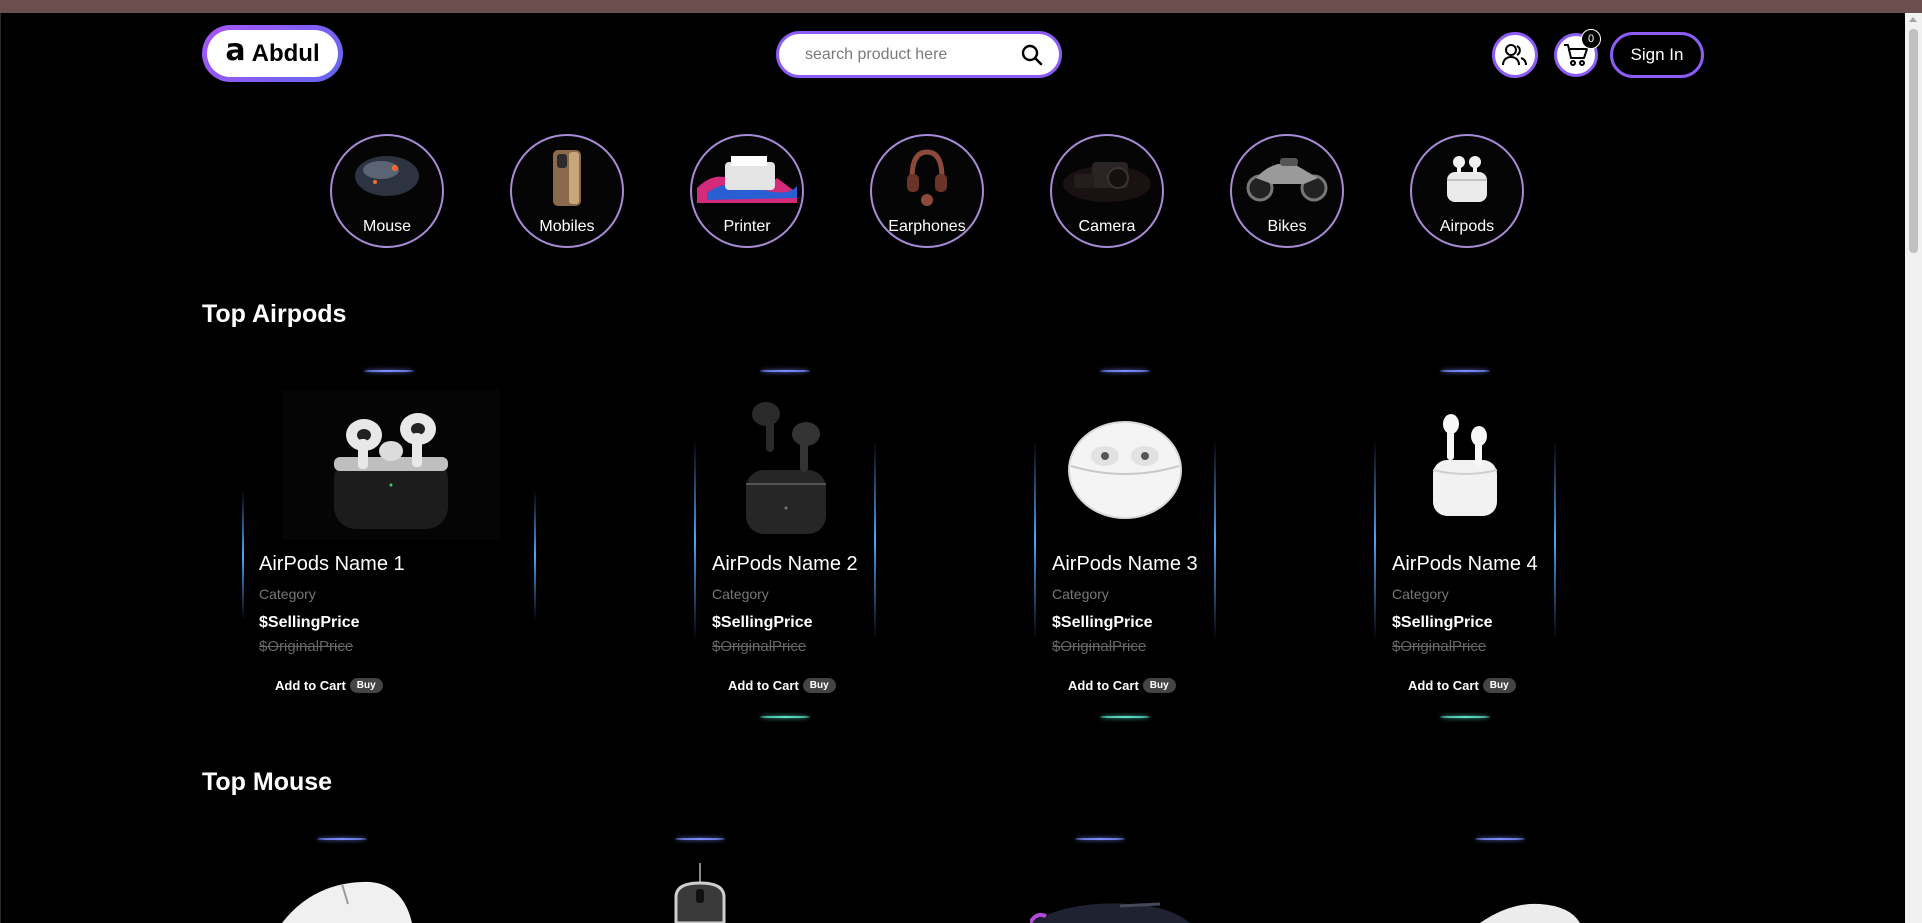  I want to click on cart-count-badge: 0, so click(1591, 39).